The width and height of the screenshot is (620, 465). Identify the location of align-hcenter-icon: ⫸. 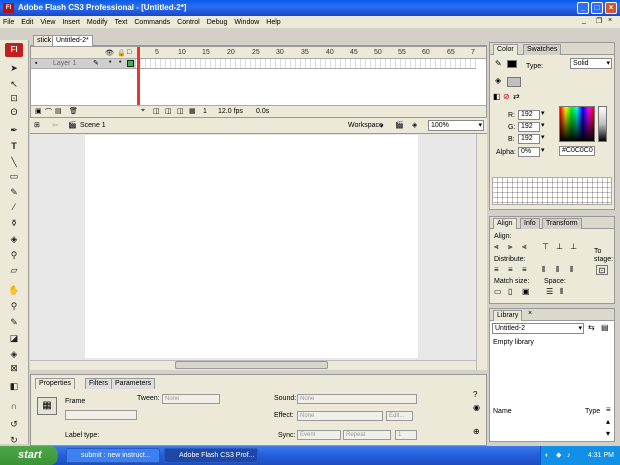
(510, 247).